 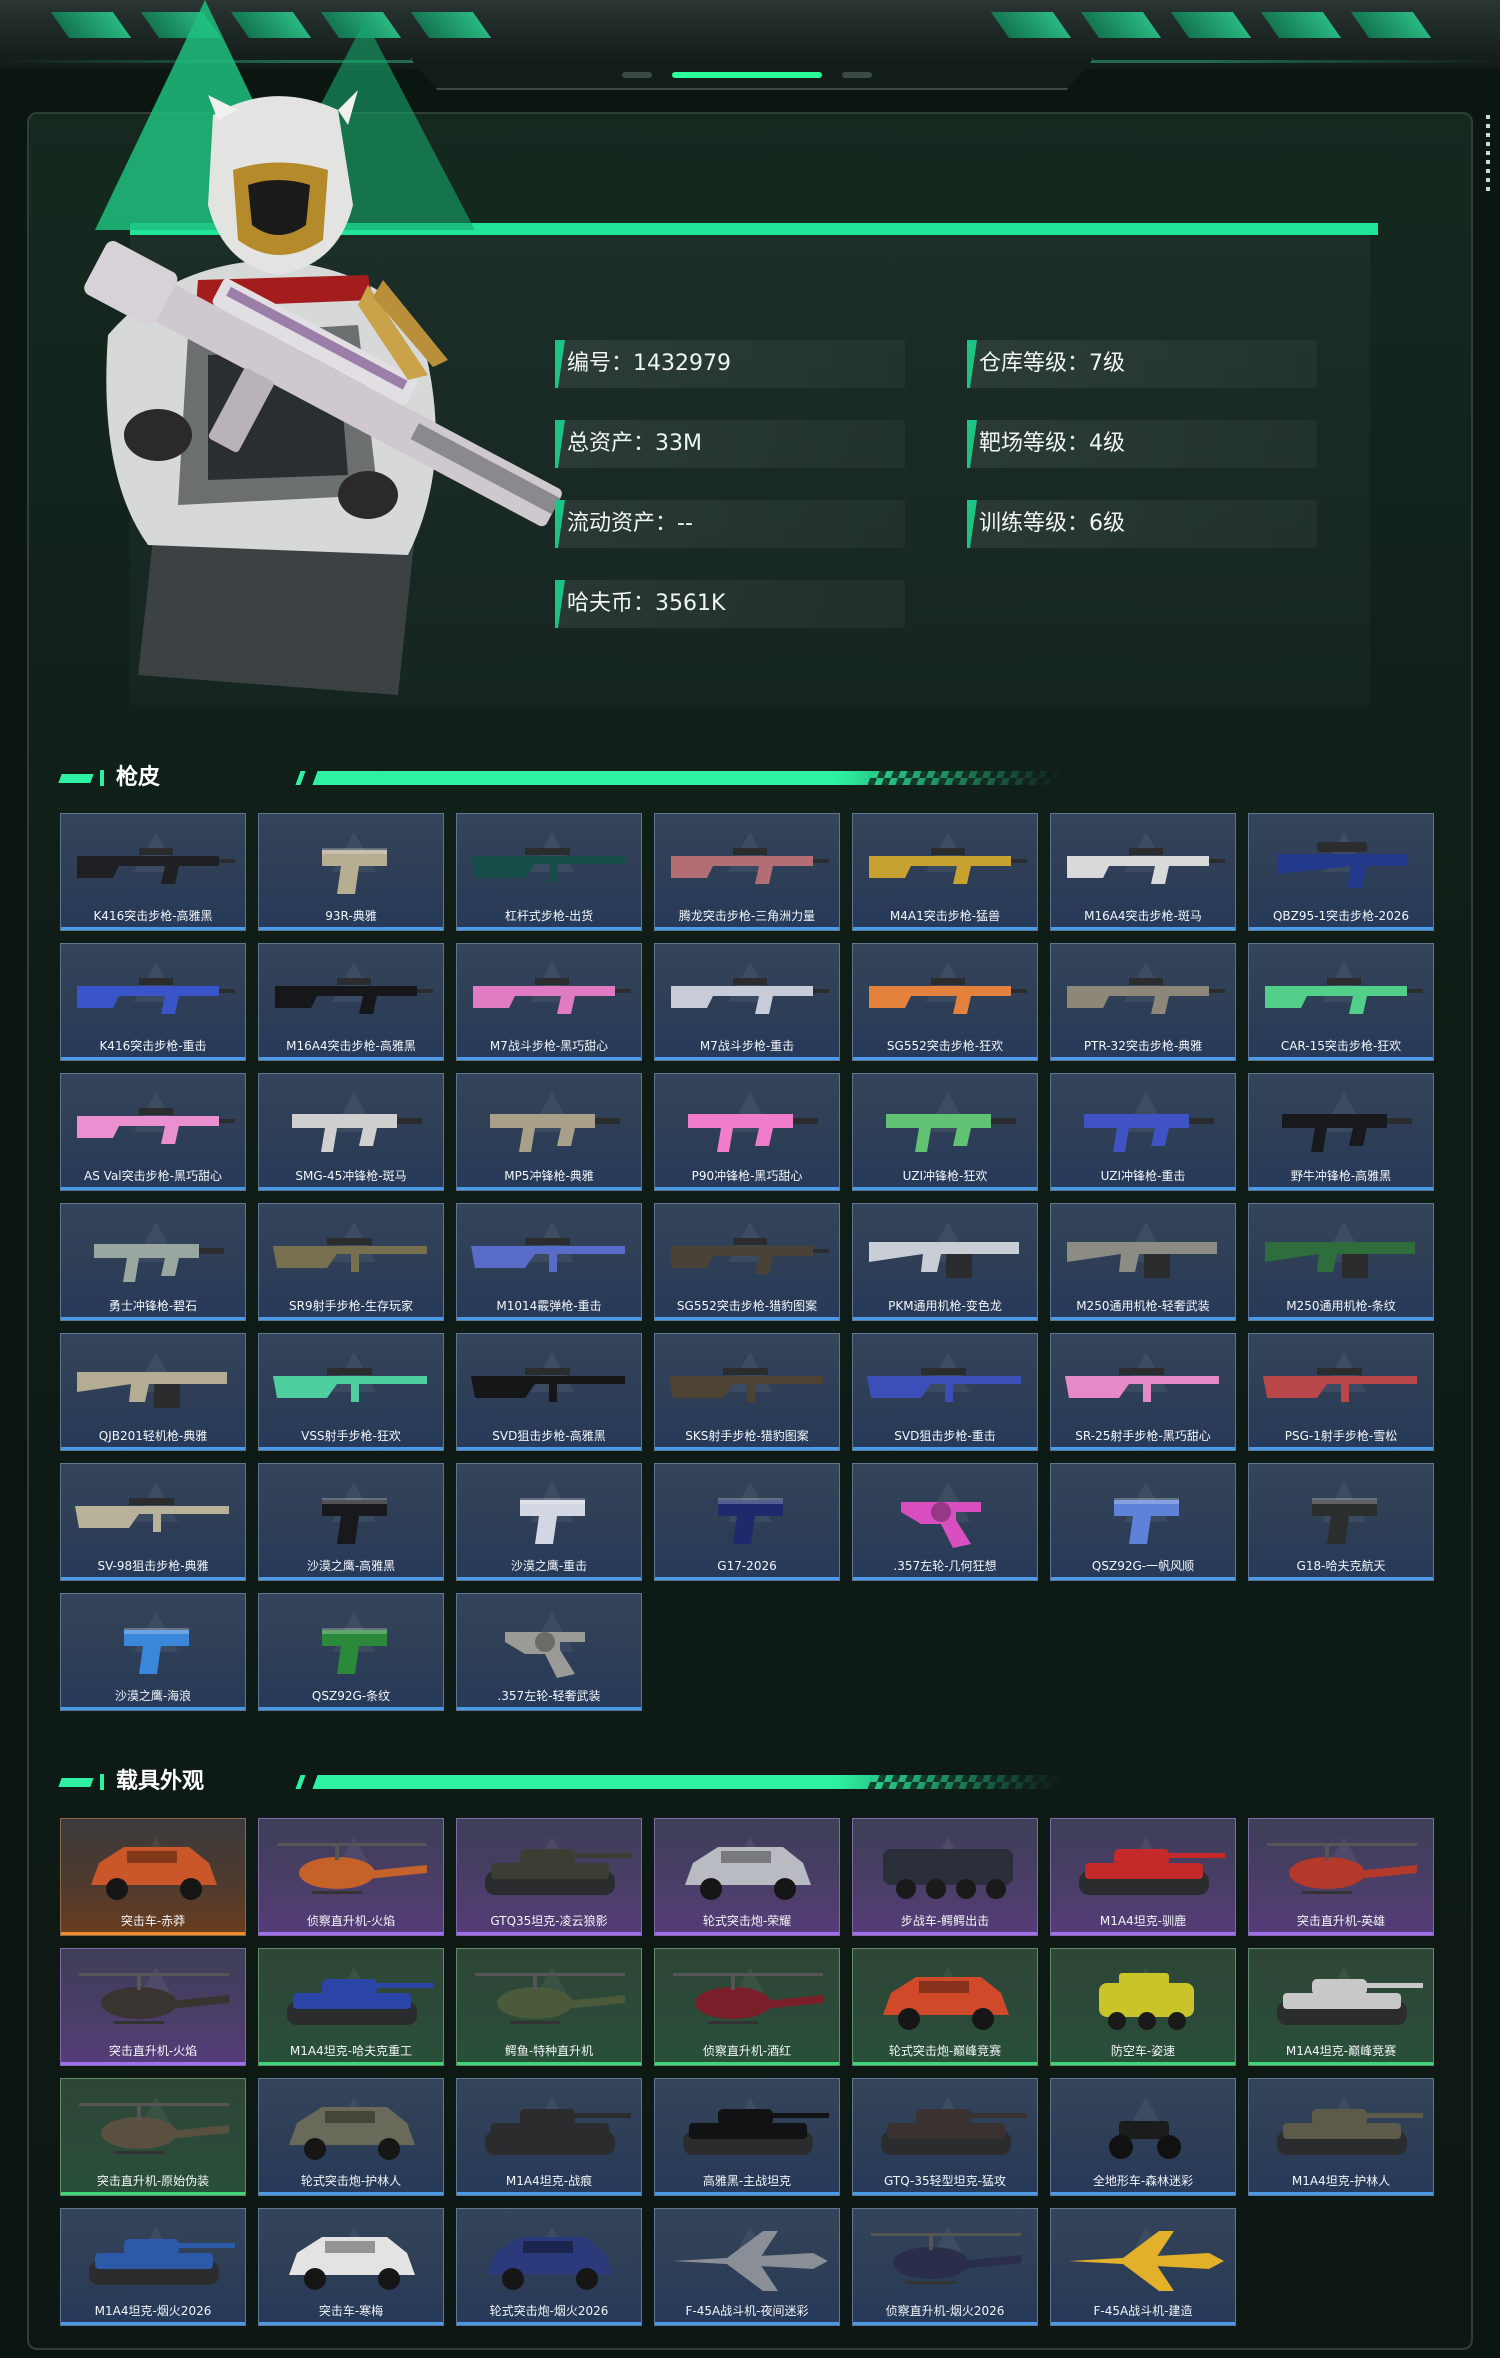 What do you see at coordinates (1143, 1392) in the screenshot?
I see `gun-skin-card: SR-25射手步枪-黑巧甜心` at bounding box center [1143, 1392].